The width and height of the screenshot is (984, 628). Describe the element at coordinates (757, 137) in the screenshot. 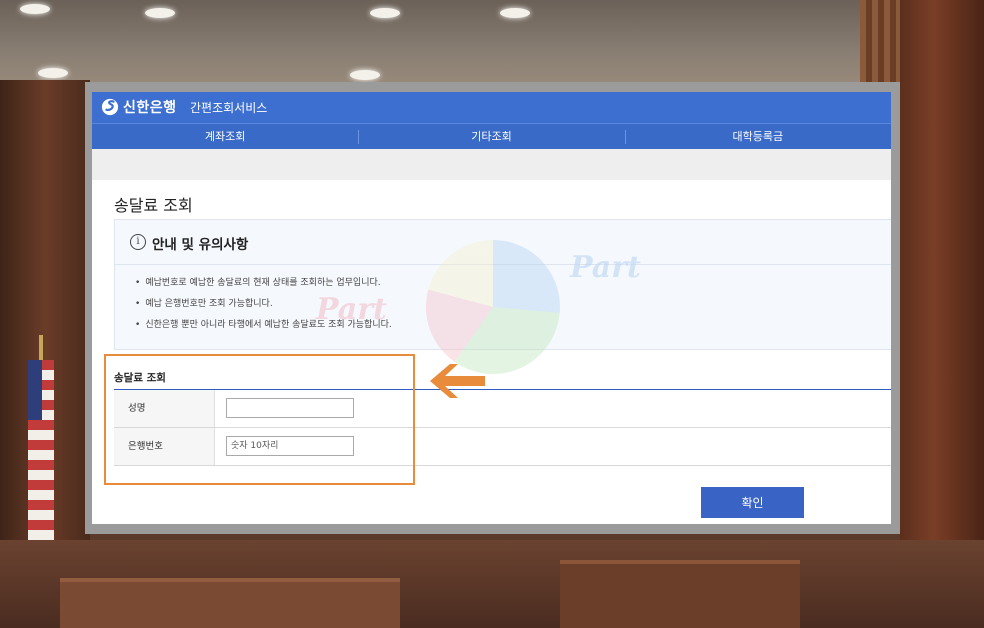

I see `nav-tuition: 대학등록금` at that location.